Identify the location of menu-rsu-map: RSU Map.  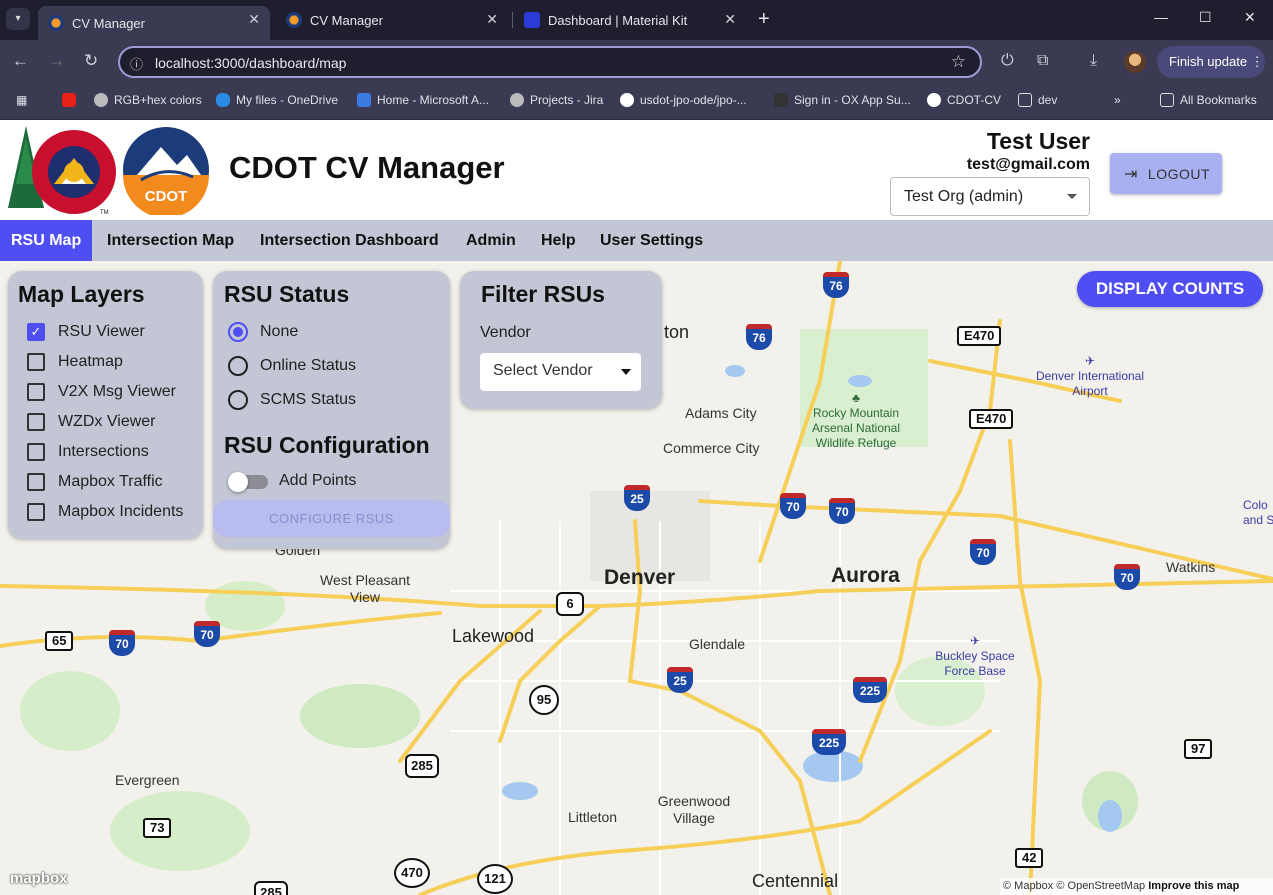
(46, 240).